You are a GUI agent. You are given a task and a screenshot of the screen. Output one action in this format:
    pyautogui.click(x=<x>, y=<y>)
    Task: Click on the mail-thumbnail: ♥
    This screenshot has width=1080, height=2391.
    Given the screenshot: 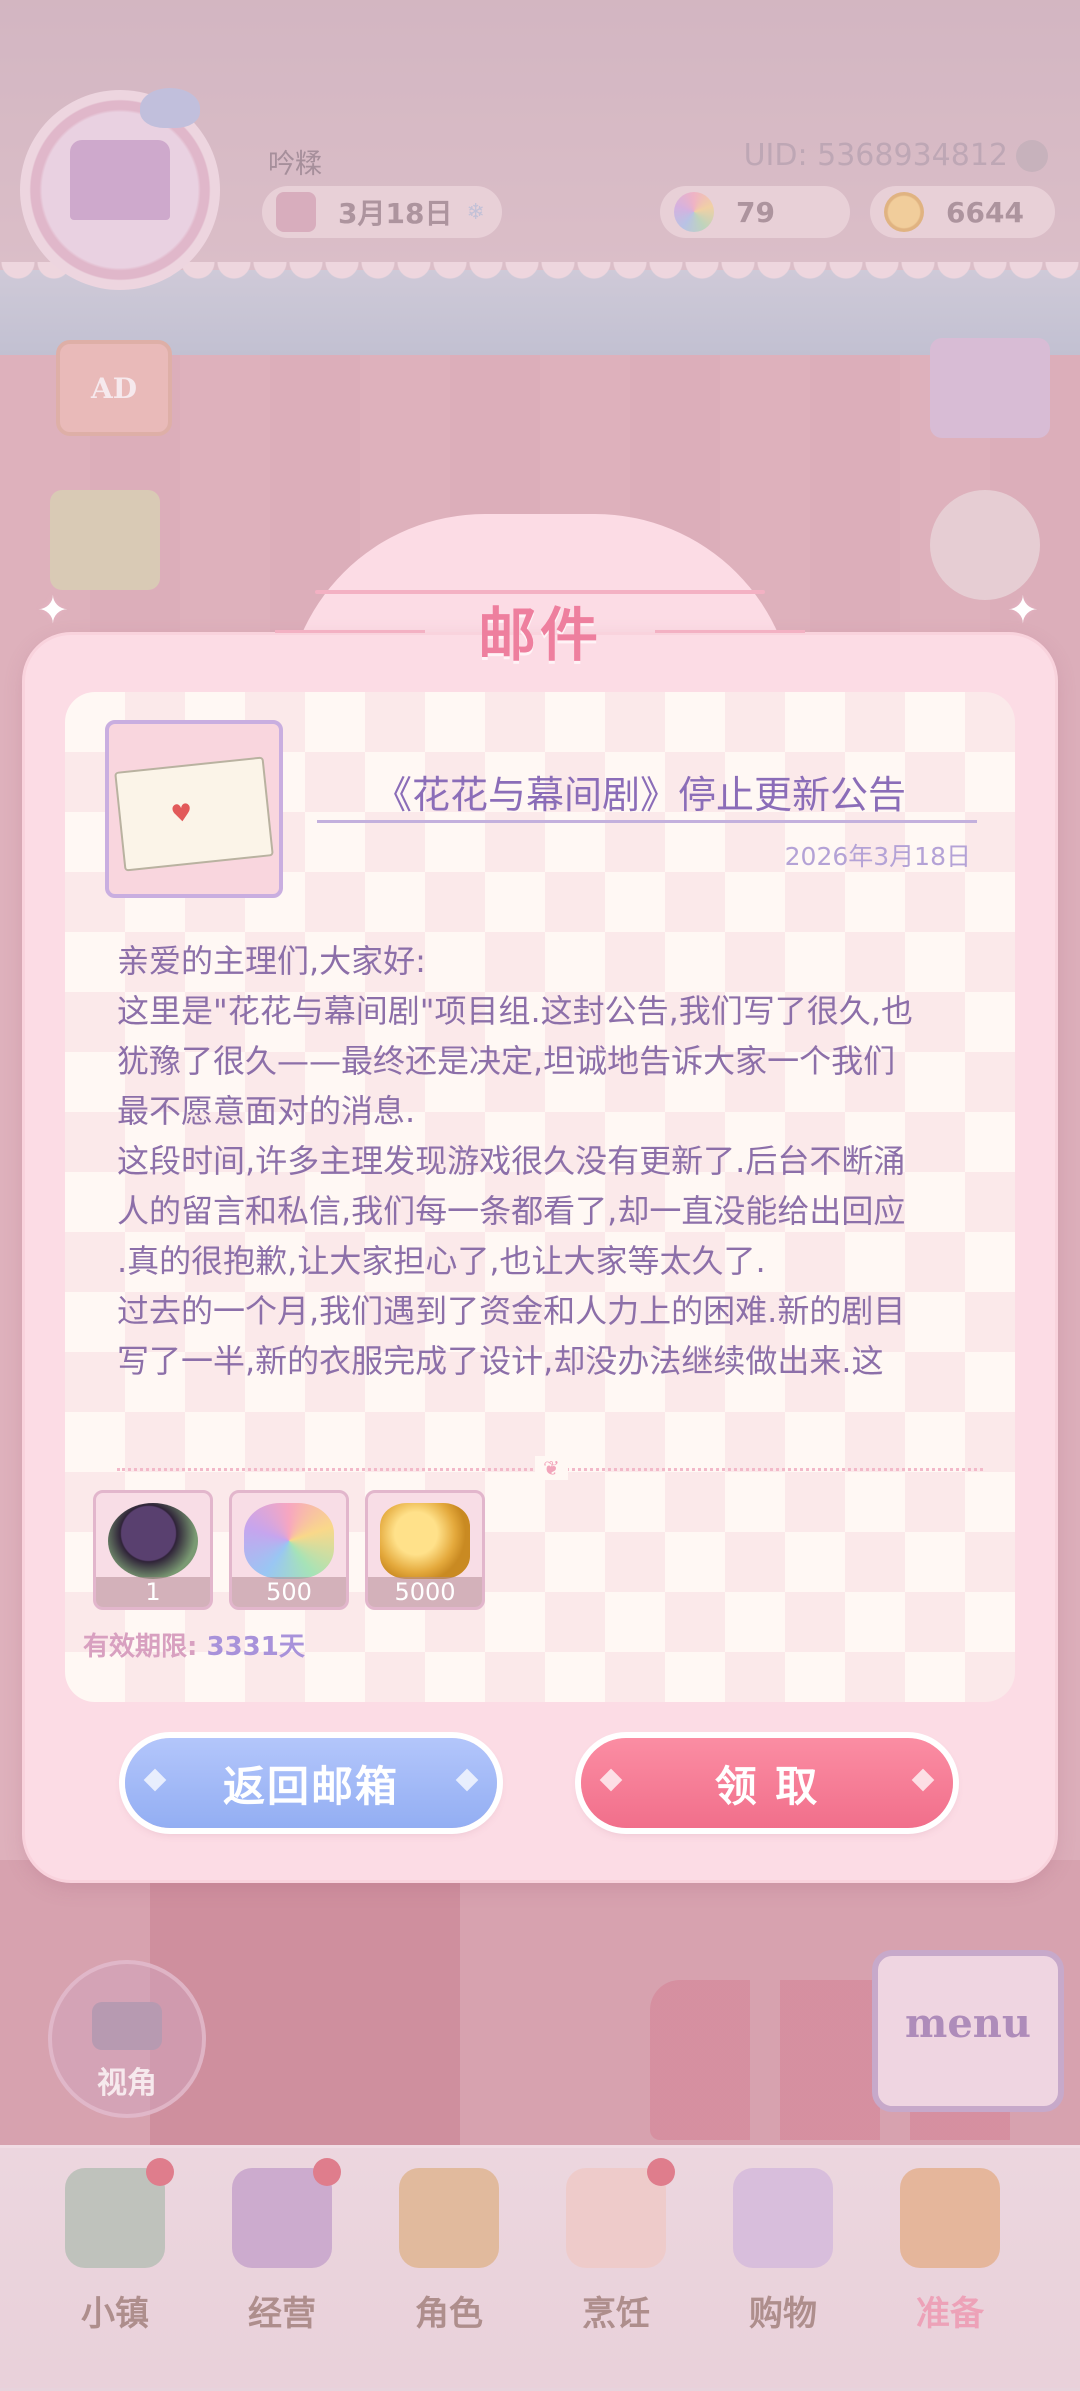 What is the action you would take?
    pyautogui.click(x=194, y=809)
    